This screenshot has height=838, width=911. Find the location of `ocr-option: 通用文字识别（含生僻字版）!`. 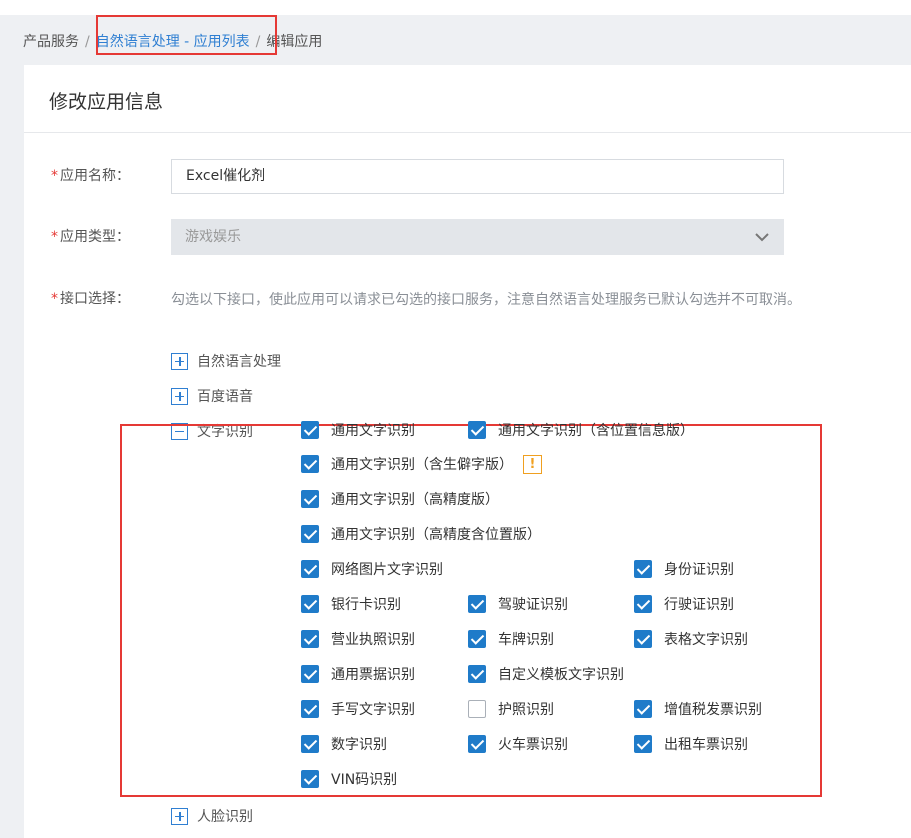

ocr-option: 通用文字识别（含生僻字版）! is located at coordinates (421, 464).